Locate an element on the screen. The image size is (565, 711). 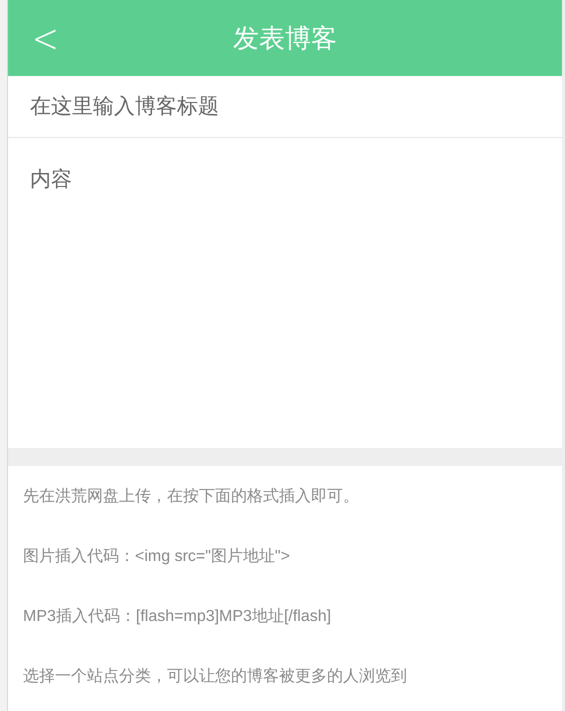
hint-text: MP3插入代码：[flash=mp3]MP3地址[/flash] is located at coordinates (177, 616).